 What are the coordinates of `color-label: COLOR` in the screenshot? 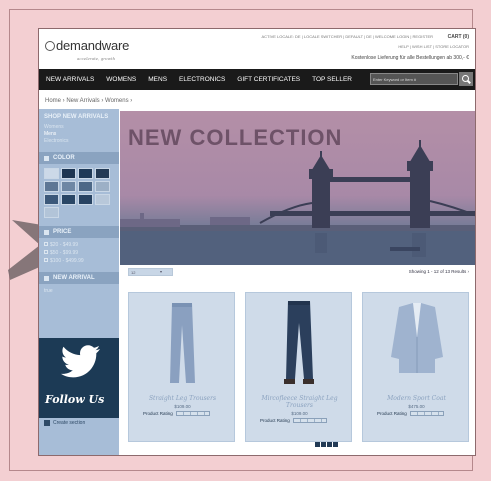 It's located at (64, 158).